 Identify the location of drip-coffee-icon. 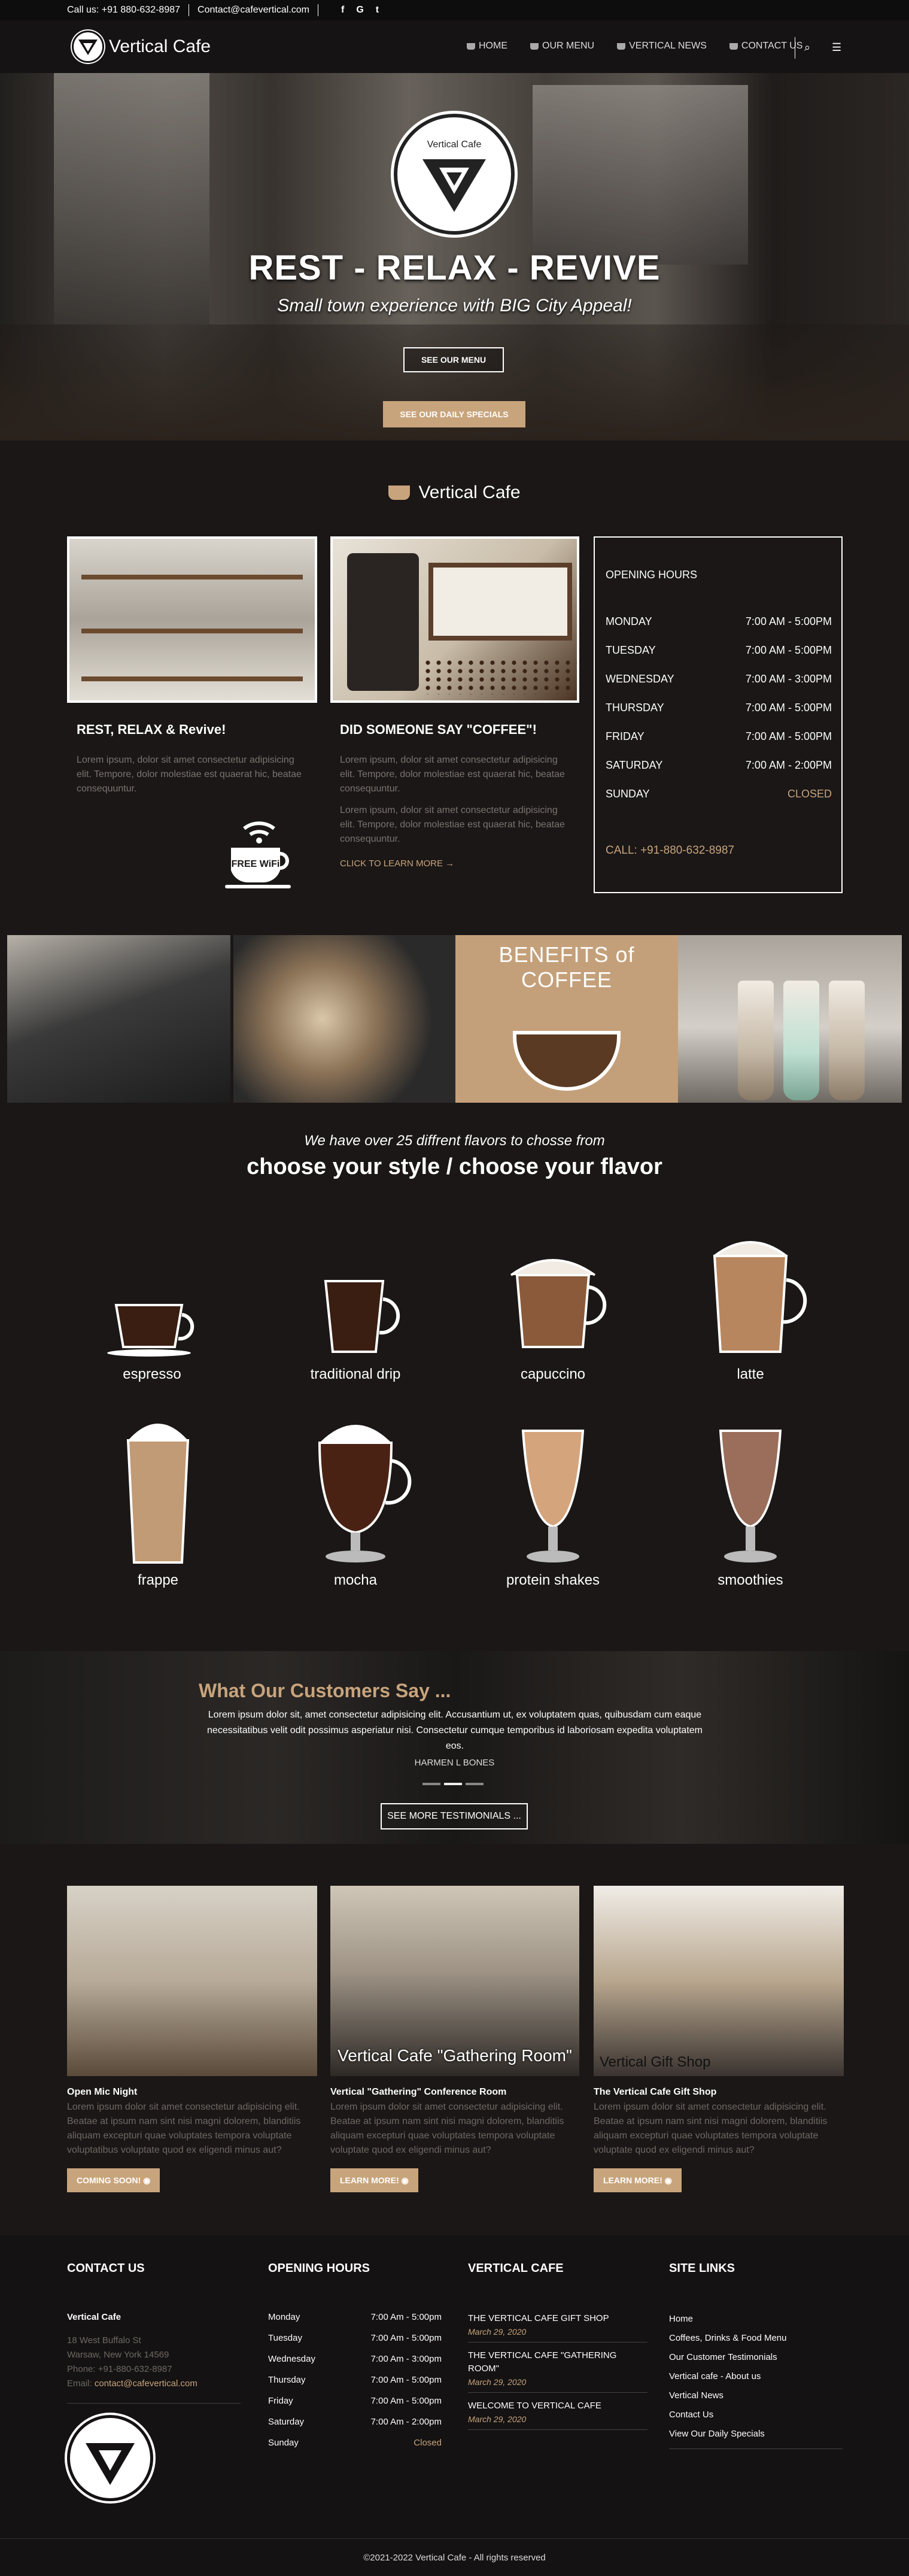
(362, 1317).